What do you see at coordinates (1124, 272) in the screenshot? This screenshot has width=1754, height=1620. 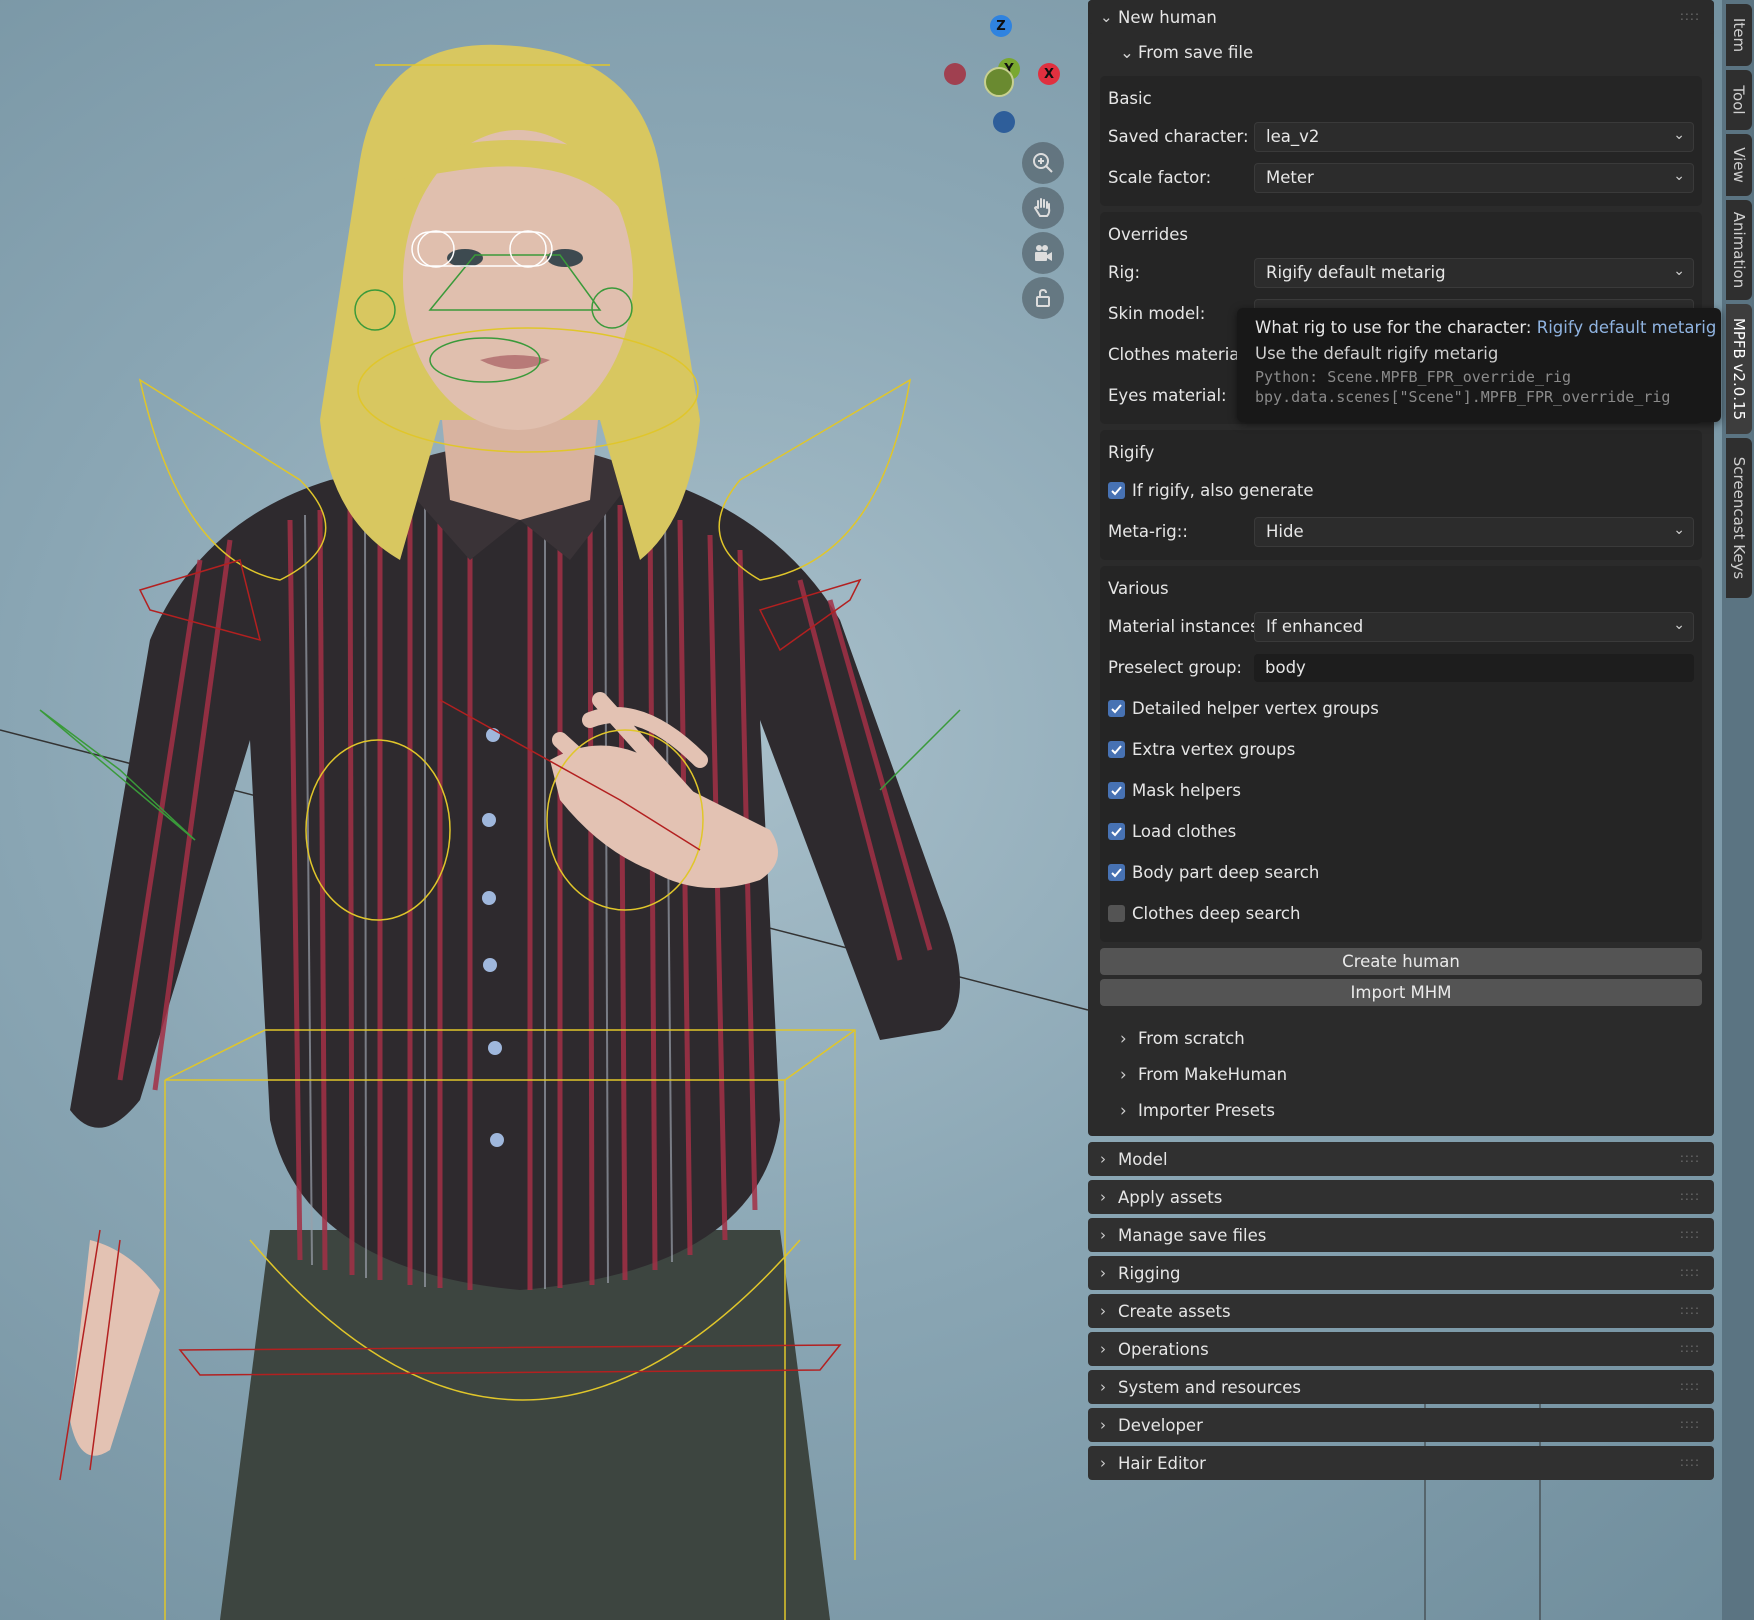 I see `rig-label: Rig:` at bounding box center [1124, 272].